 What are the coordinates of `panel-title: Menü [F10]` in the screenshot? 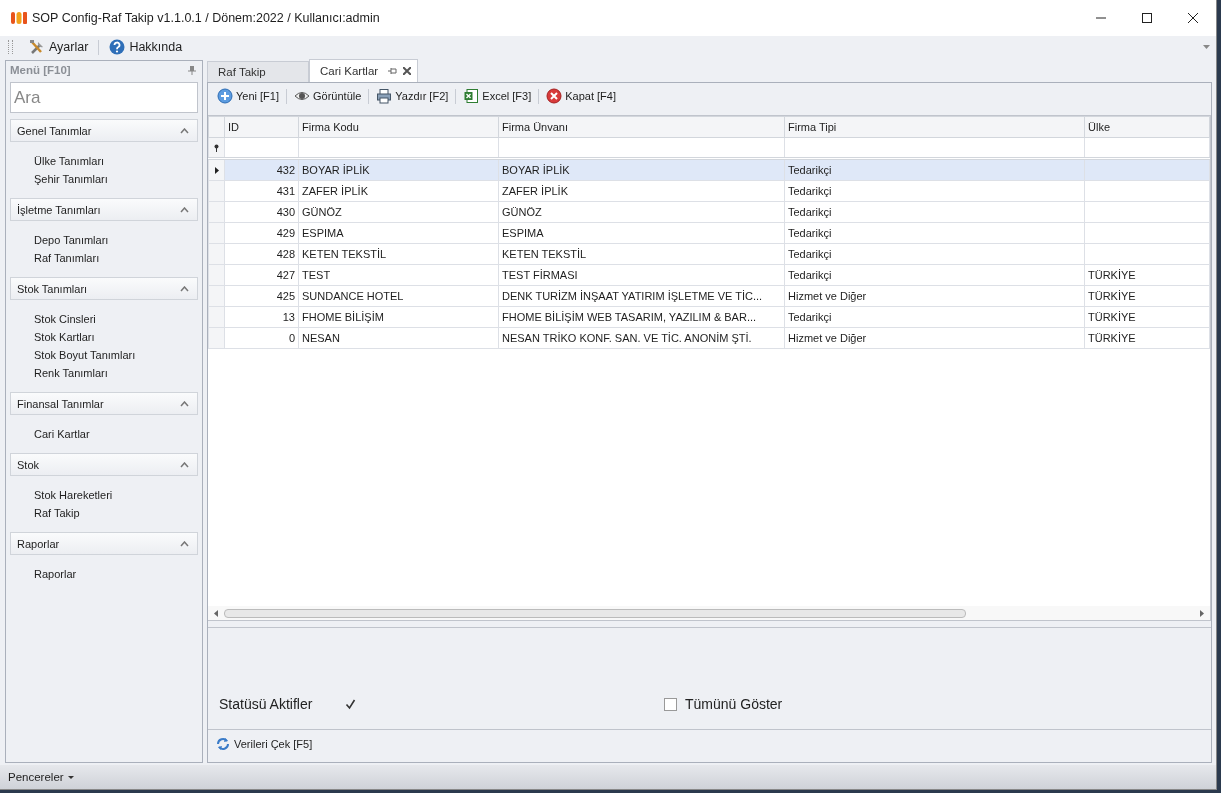 It's located at (40, 70).